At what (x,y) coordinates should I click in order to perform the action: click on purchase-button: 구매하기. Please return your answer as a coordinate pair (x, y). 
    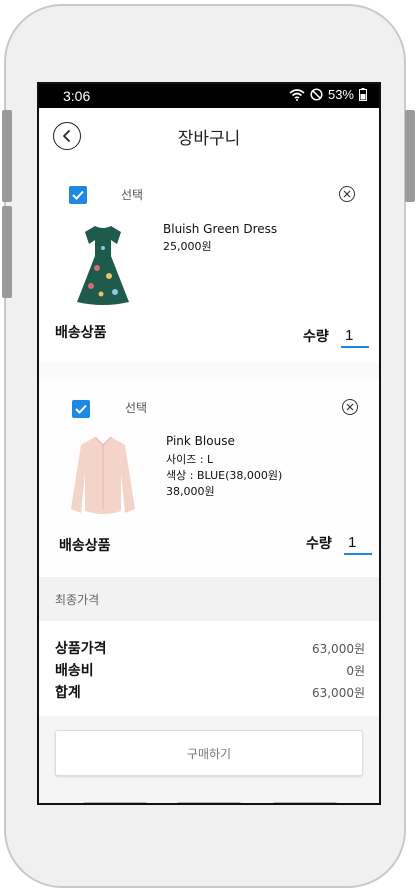
    Looking at the image, I should click on (209, 753).